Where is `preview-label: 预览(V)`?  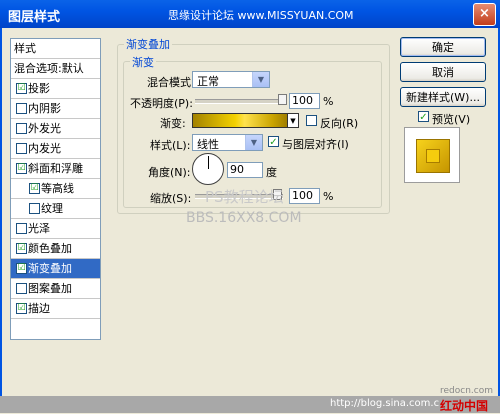 preview-label: 预览(V) is located at coordinates (451, 119).